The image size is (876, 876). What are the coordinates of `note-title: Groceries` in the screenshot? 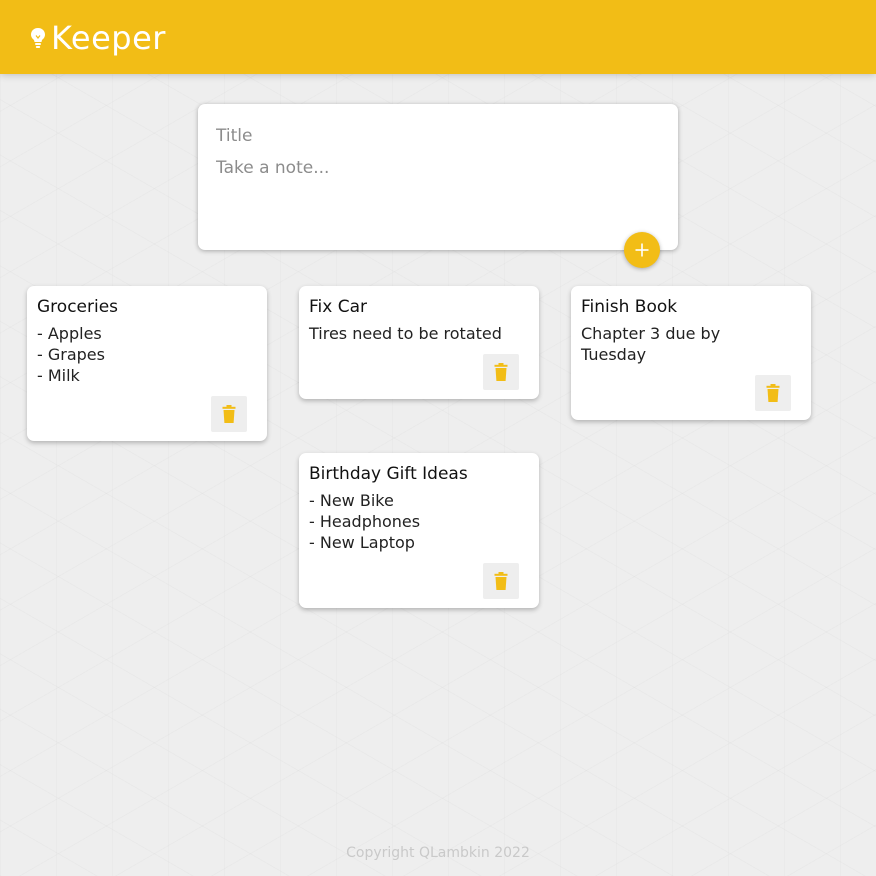 It's located at (78, 307).